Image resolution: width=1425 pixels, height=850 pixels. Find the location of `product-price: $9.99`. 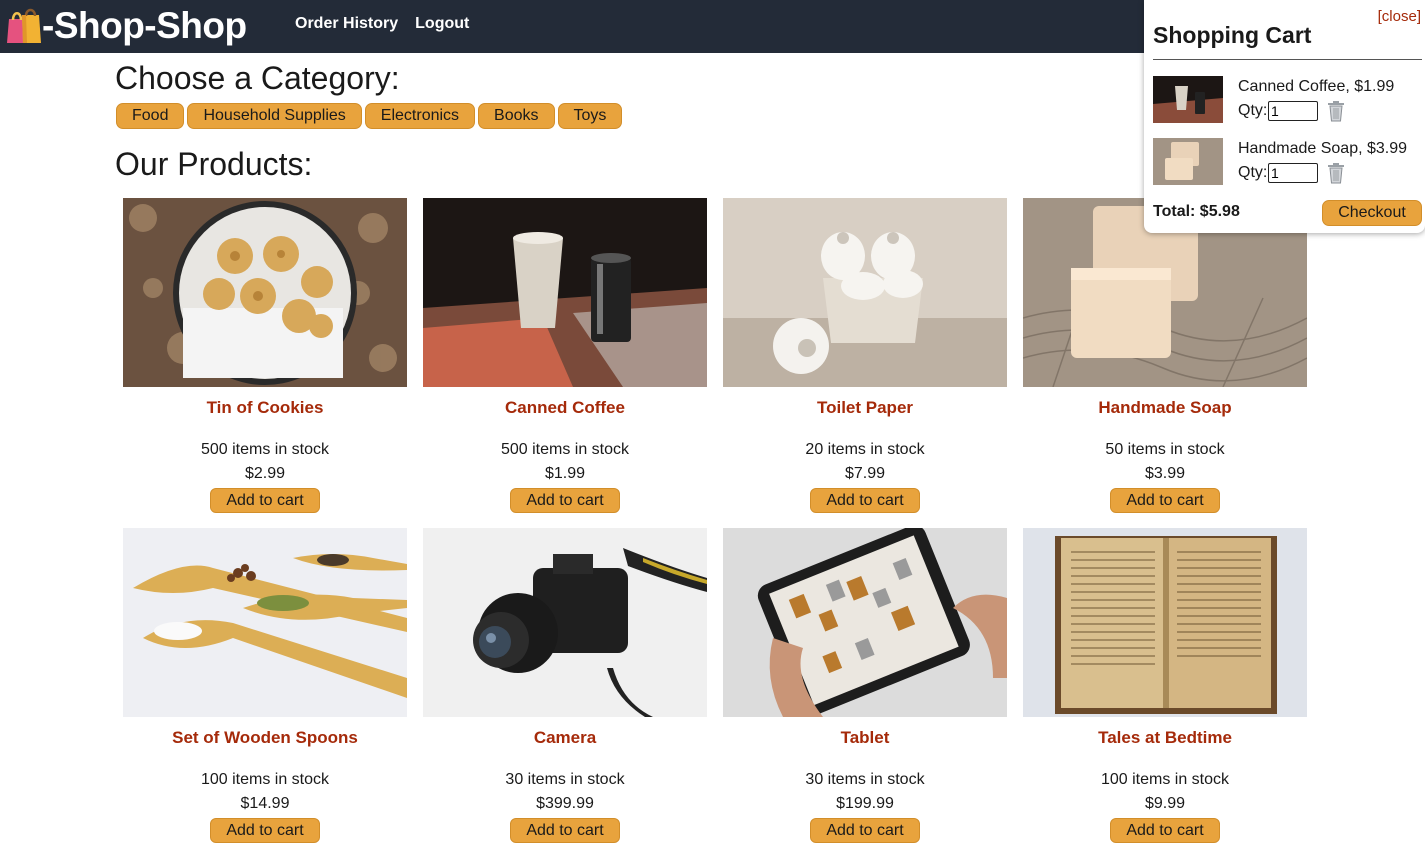

product-price: $9.99 is located at coordinates (1165, 803).